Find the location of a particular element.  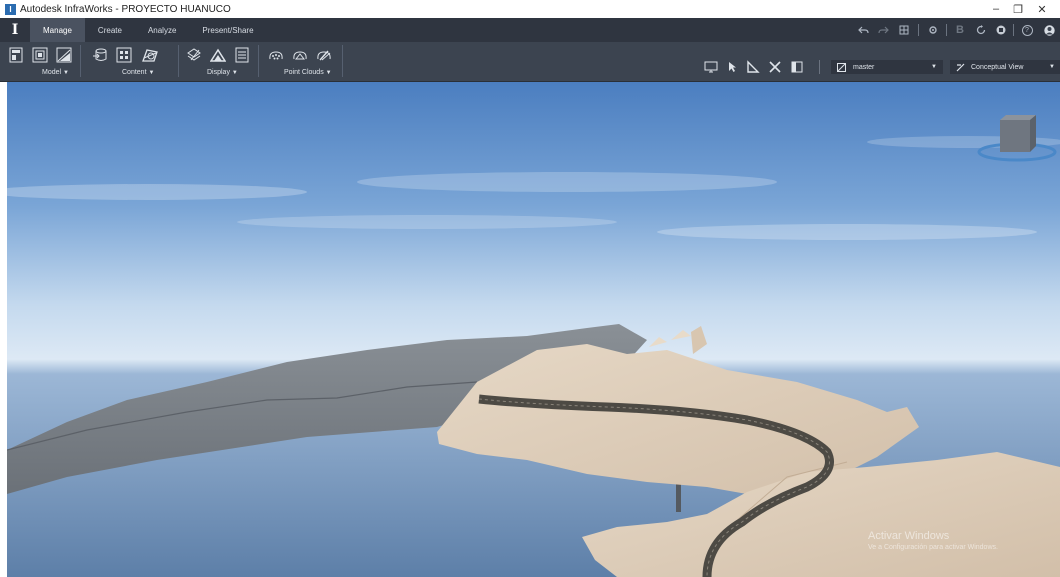

undo-icon is located at coordinates (863, 30).